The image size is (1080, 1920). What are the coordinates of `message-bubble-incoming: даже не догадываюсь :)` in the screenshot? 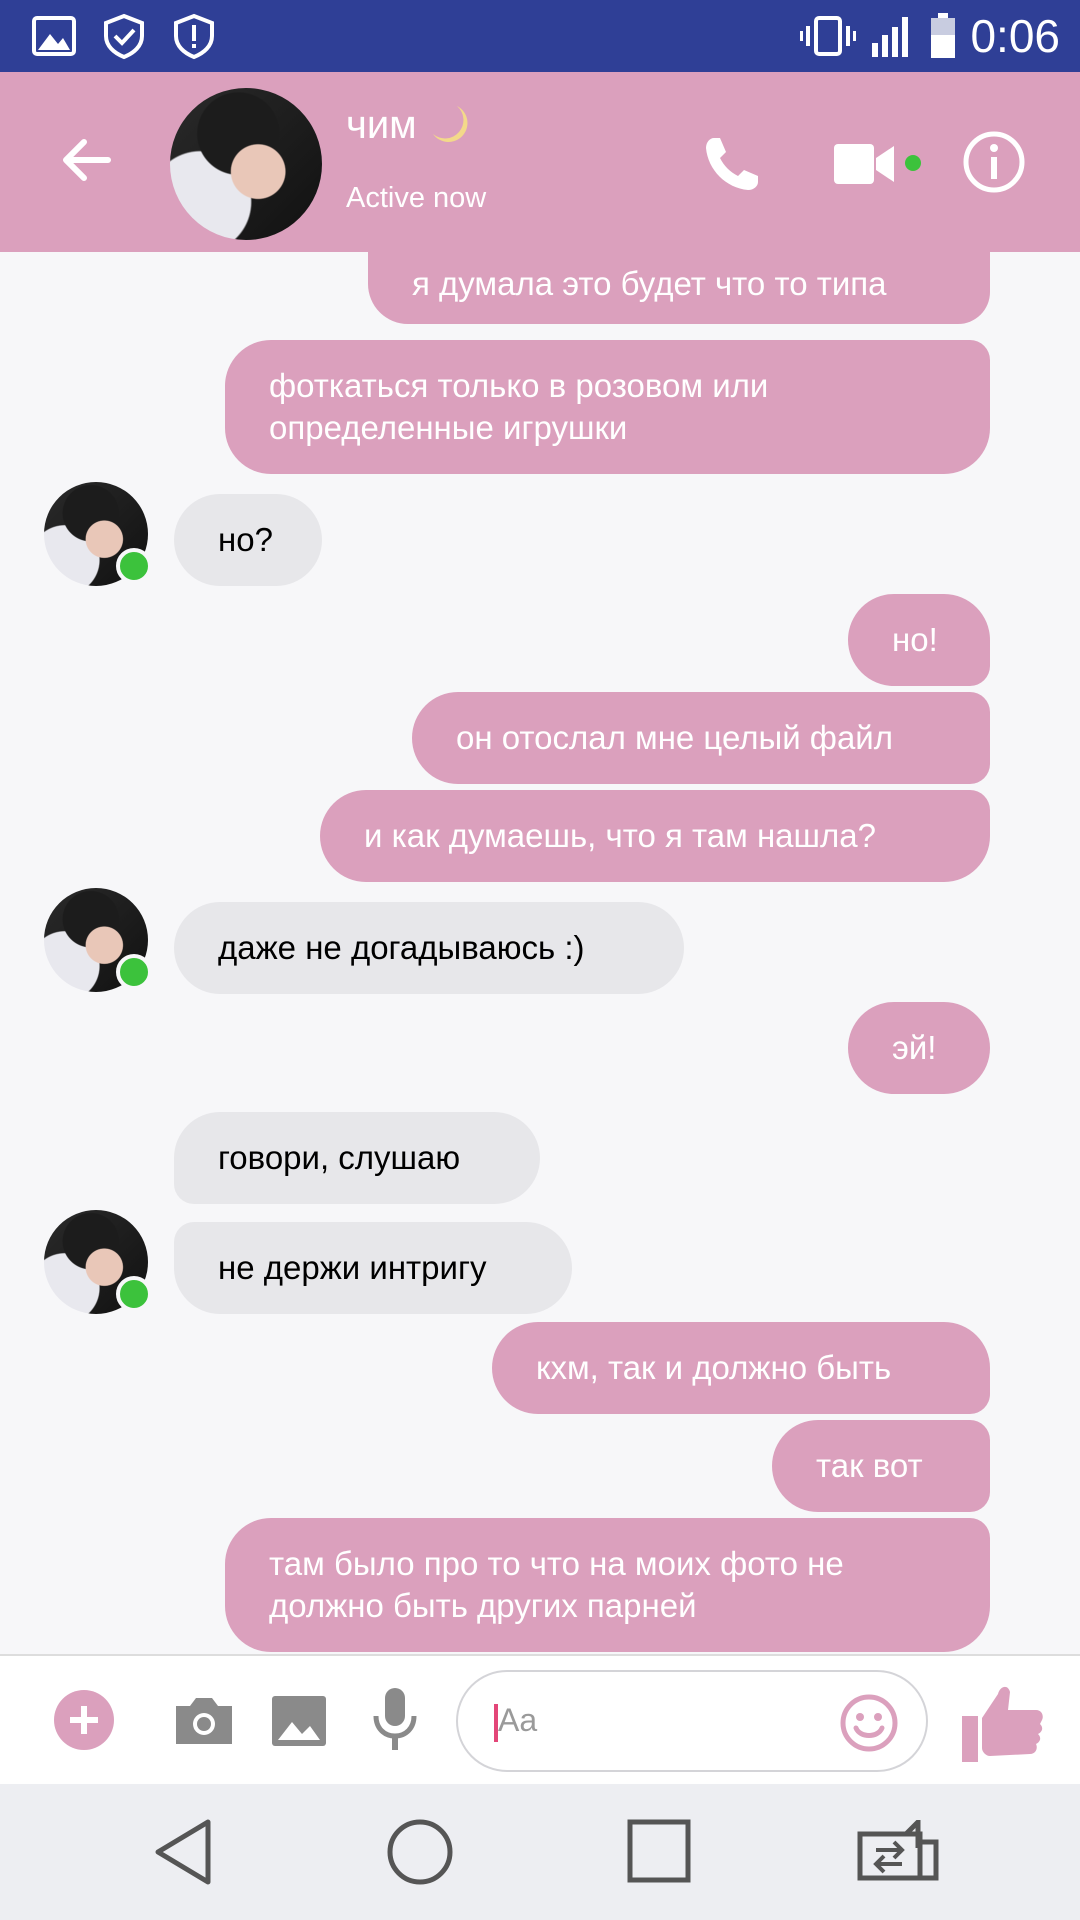 It's located at (429, 948).